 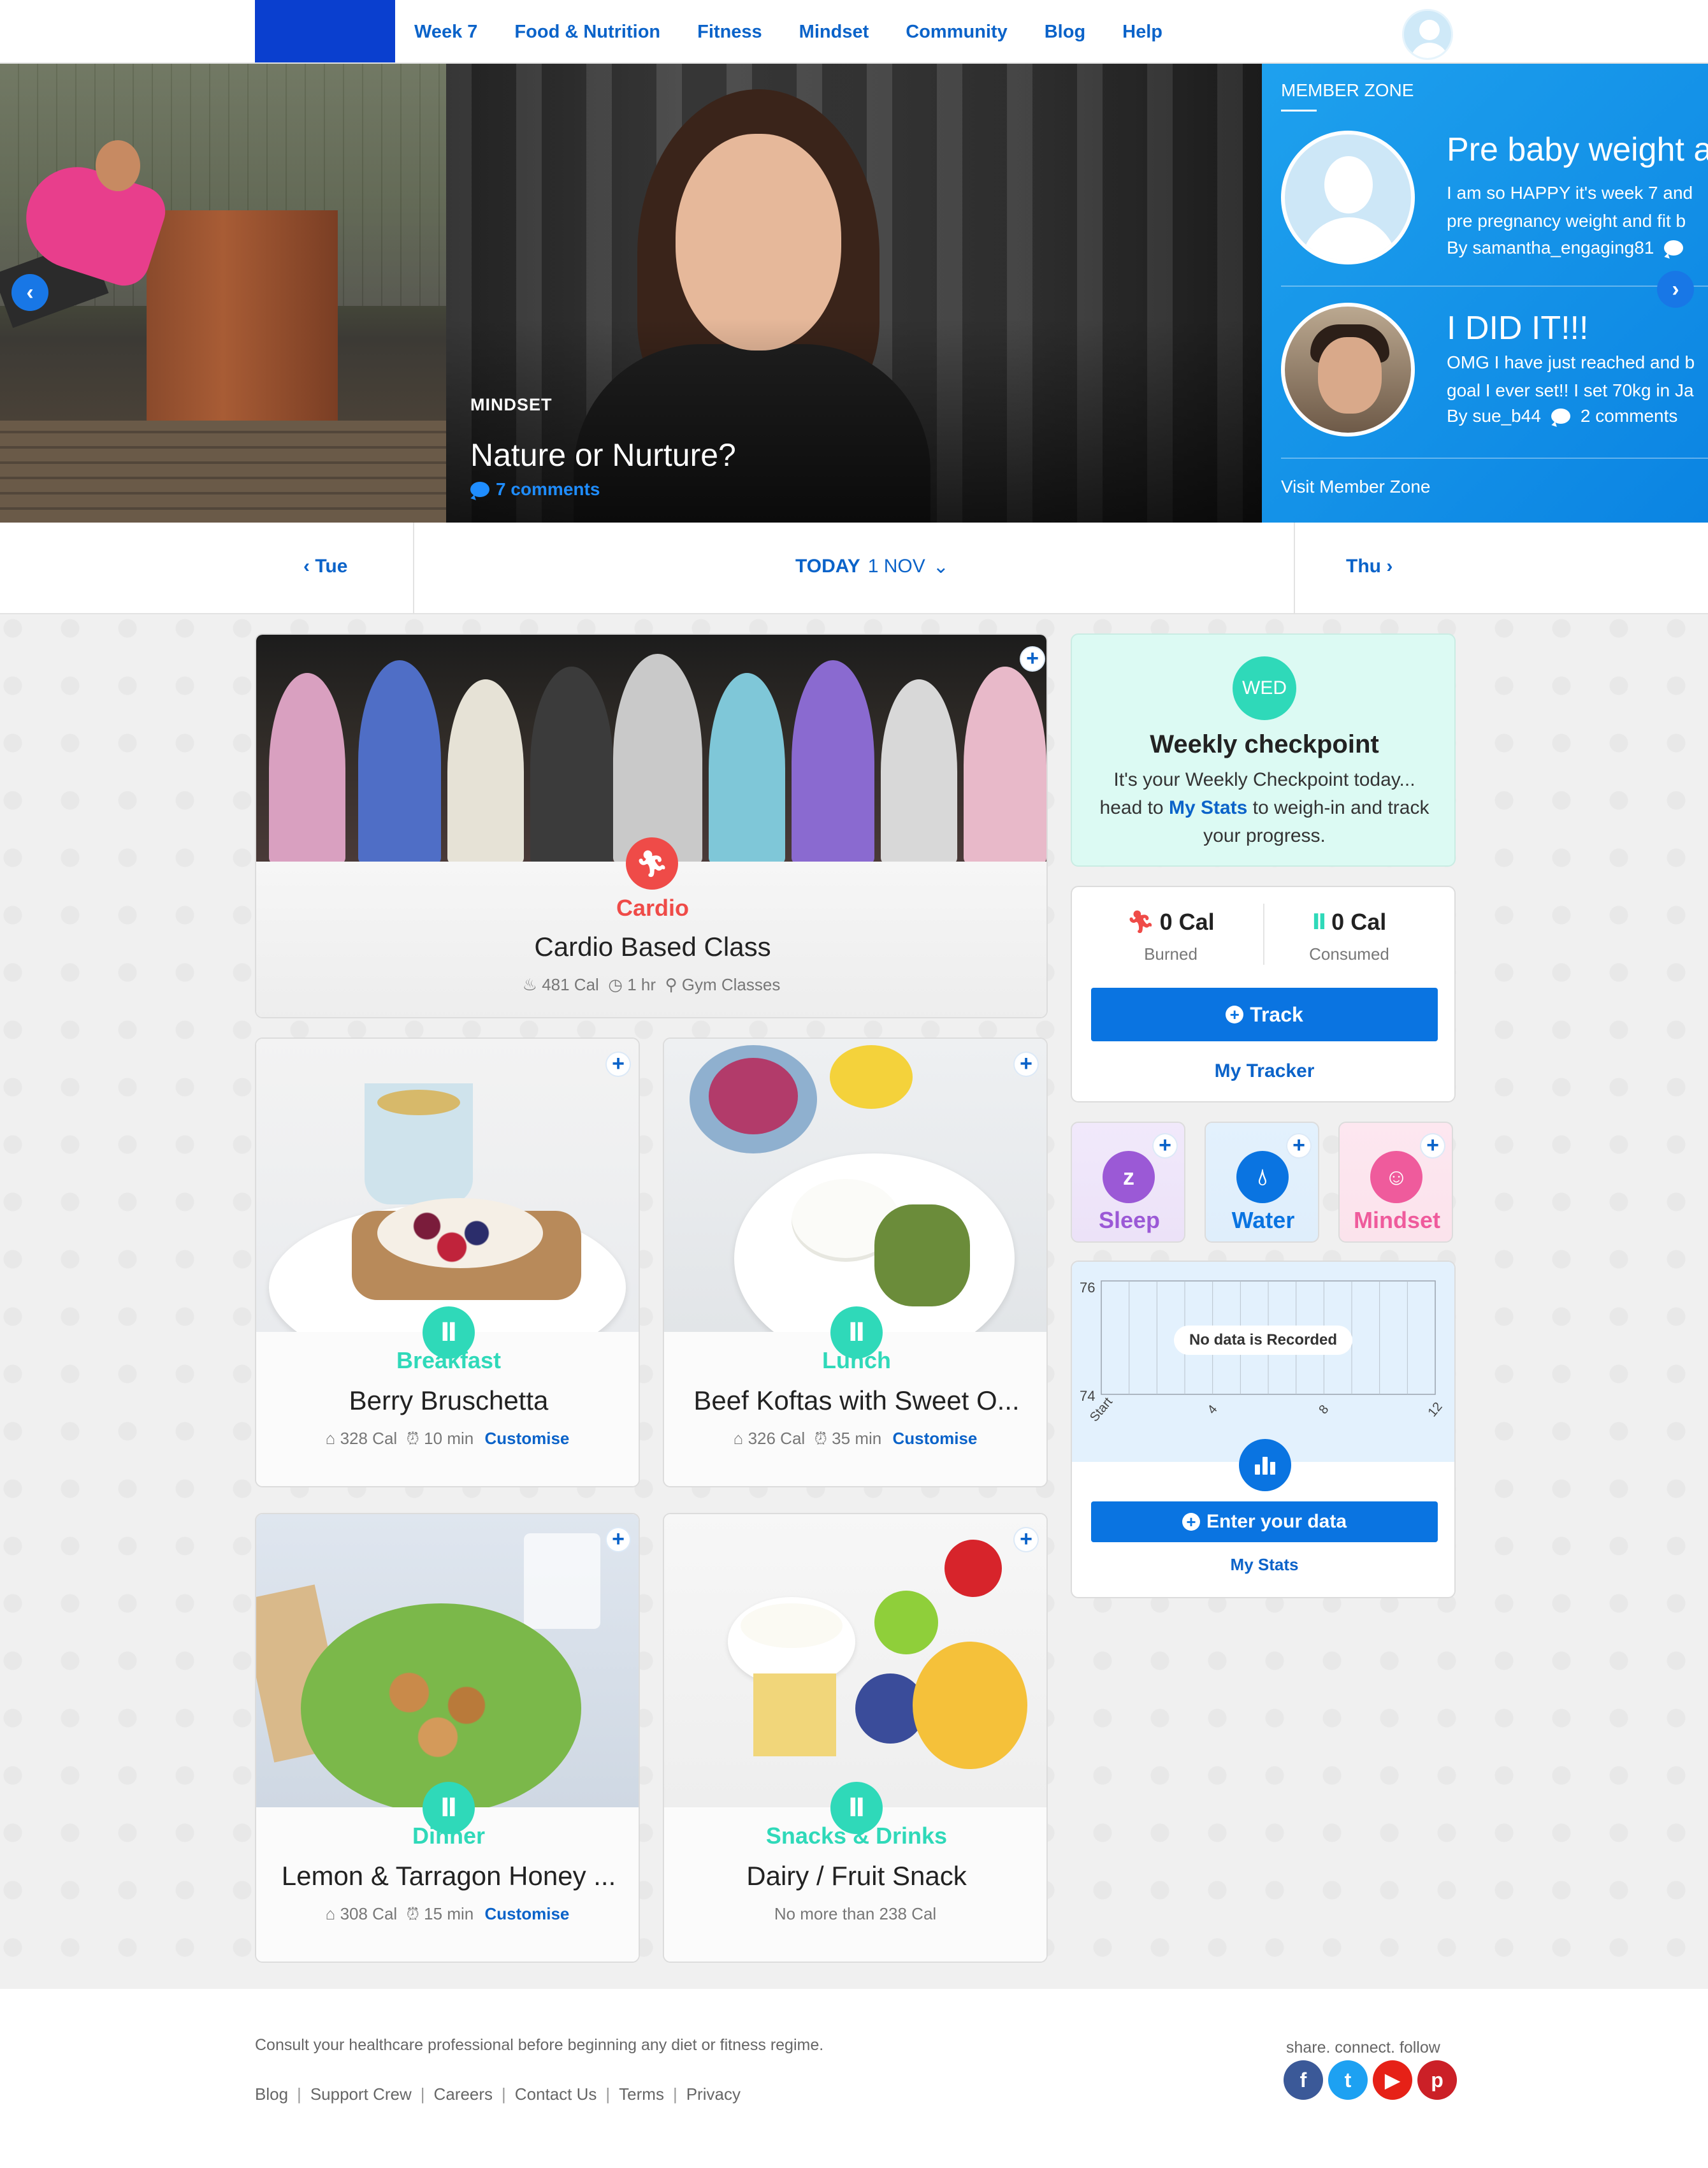 What do you see at coordinates (1087, 1288) in the screenshot?
I see `y-tick-label: 76` at bounding box center [1087, 1288].